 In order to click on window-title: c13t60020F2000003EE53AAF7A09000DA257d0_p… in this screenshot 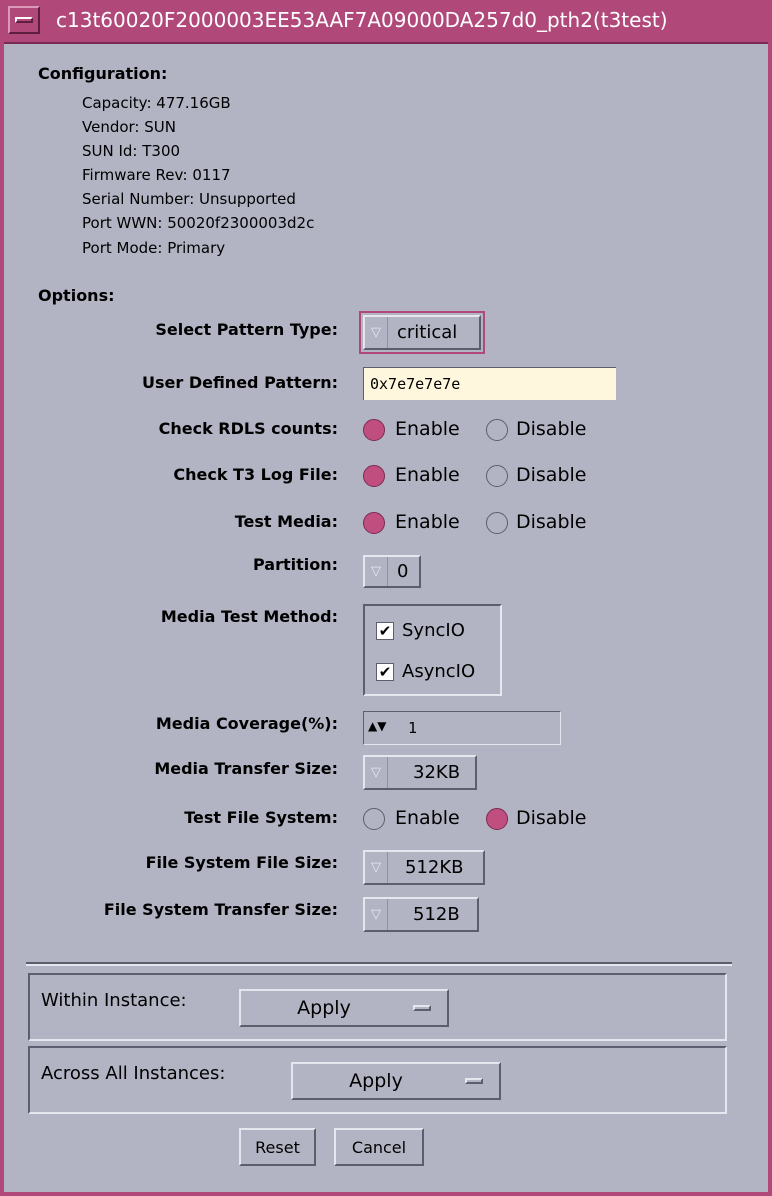, I will do `click(362, 20)`.